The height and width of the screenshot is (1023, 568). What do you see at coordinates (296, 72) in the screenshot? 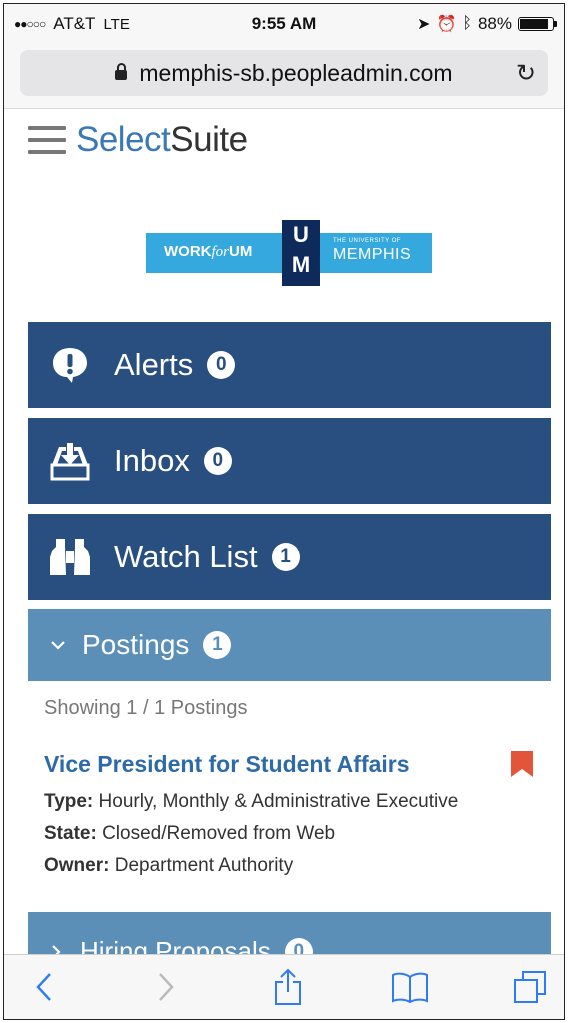
I see `url-text: memphis-sb.peopleadmin.com` at bounding box center [296, 72].